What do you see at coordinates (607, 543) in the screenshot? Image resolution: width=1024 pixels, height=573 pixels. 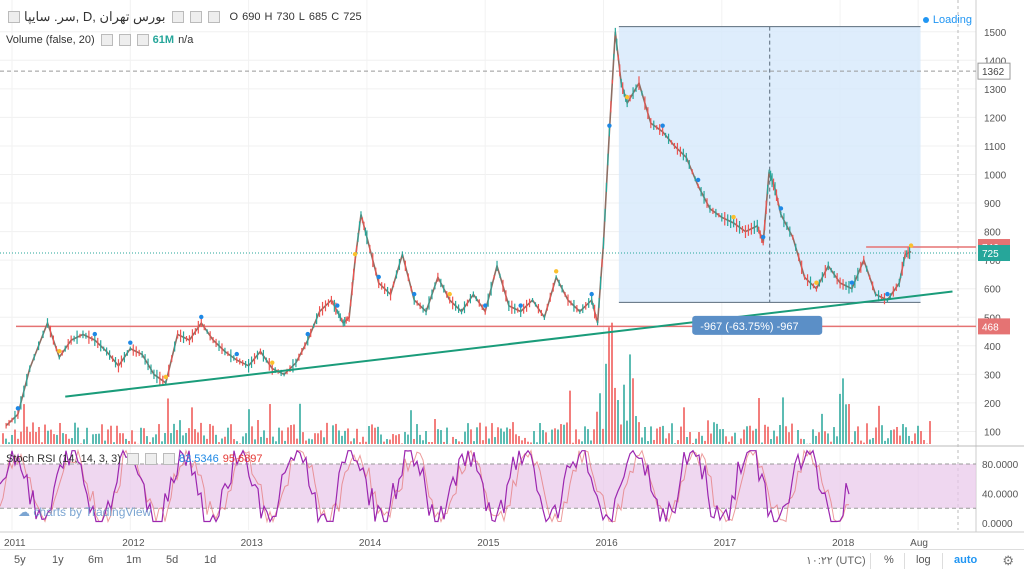 I see `x-tick-label: 2016` at bounding box center [607, 543].